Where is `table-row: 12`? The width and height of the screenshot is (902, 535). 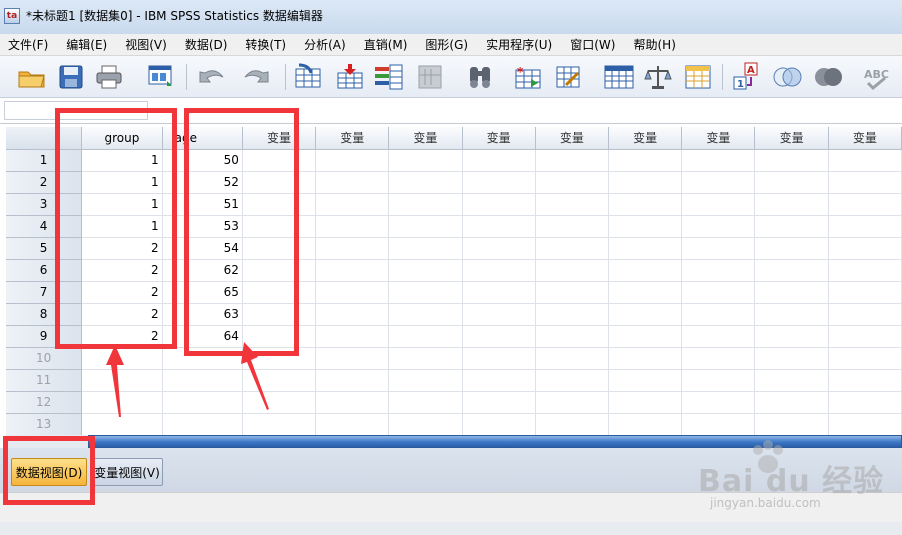 table-row: 12 is located at coordinates (454, 402).